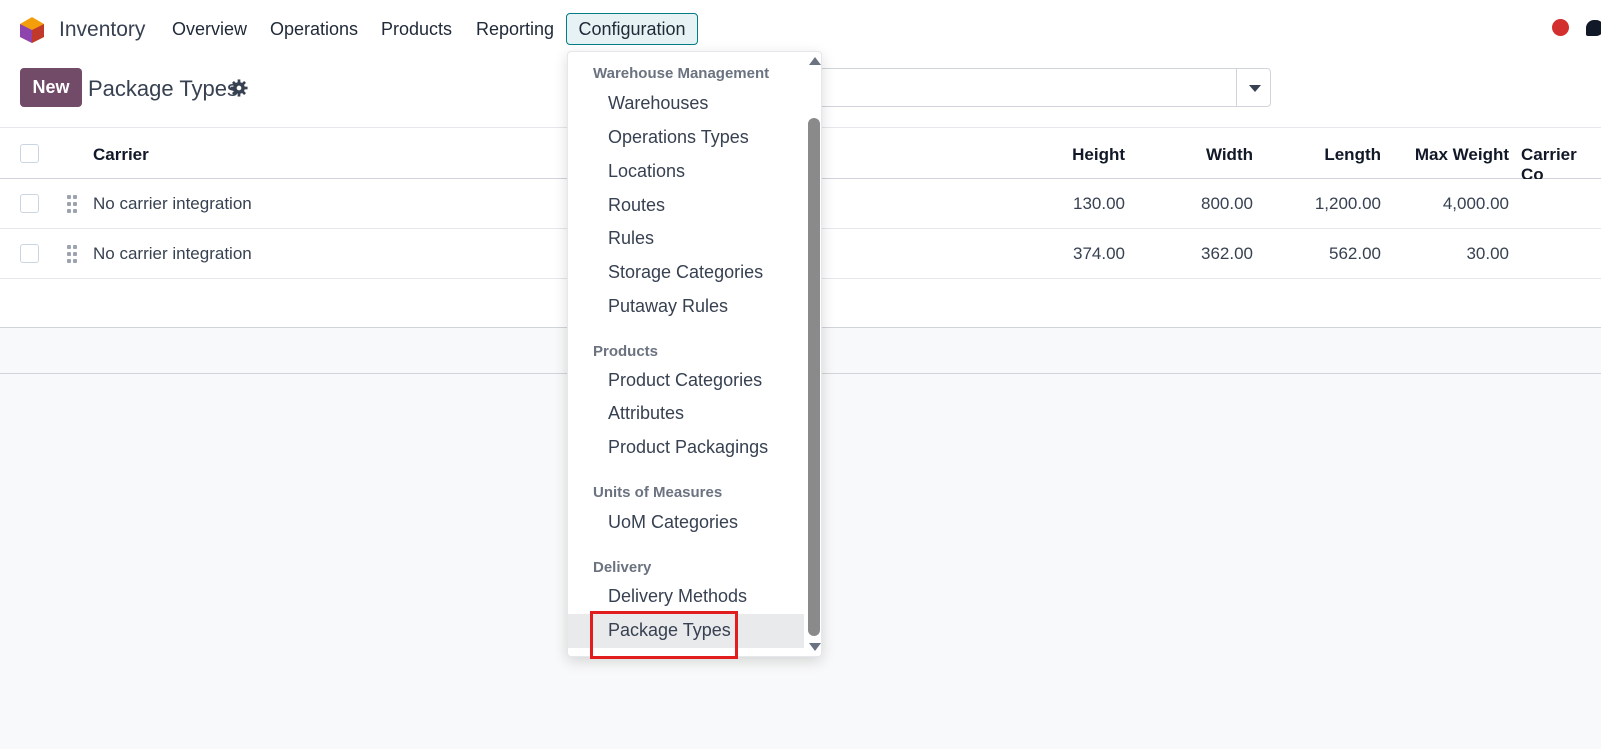 Image resolution: width=1601 pixels, height=749 pixels. Describe the element at coordinates (209, 29) in the screenshot. I see `nav-overview: Overview` at that location.